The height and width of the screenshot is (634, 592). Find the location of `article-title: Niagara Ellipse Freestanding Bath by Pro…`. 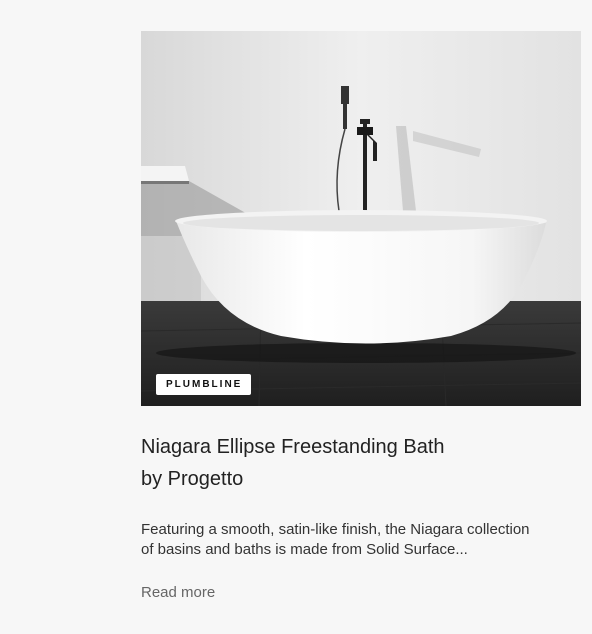

article-title: Niagara Ellipse Freestanding Bath by Pro… is located at coordinates (361, 463).